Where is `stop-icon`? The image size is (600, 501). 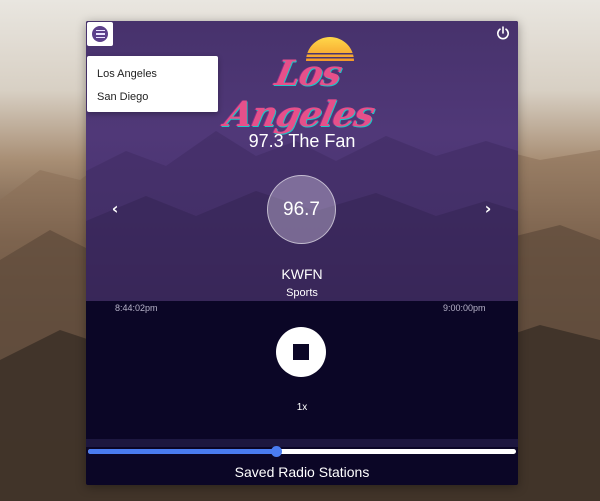 stop-icon is located at coordinates (301, 352).